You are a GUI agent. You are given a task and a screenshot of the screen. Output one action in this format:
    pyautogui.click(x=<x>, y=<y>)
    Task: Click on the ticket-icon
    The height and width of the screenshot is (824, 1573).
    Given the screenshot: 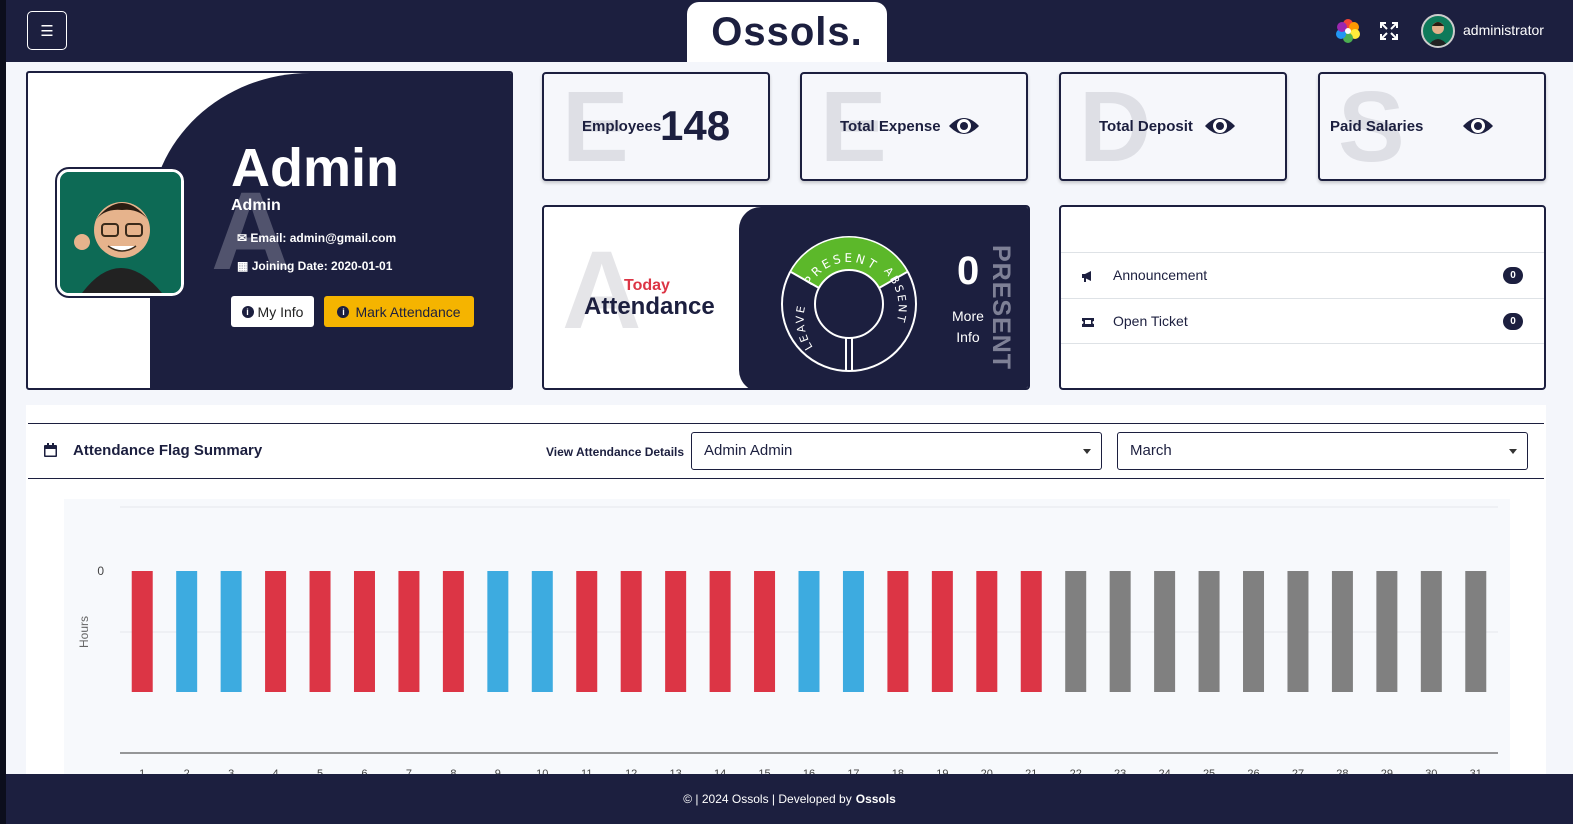 What is the action you would take?
    pyautogui.click(x=1088, y=322)
    